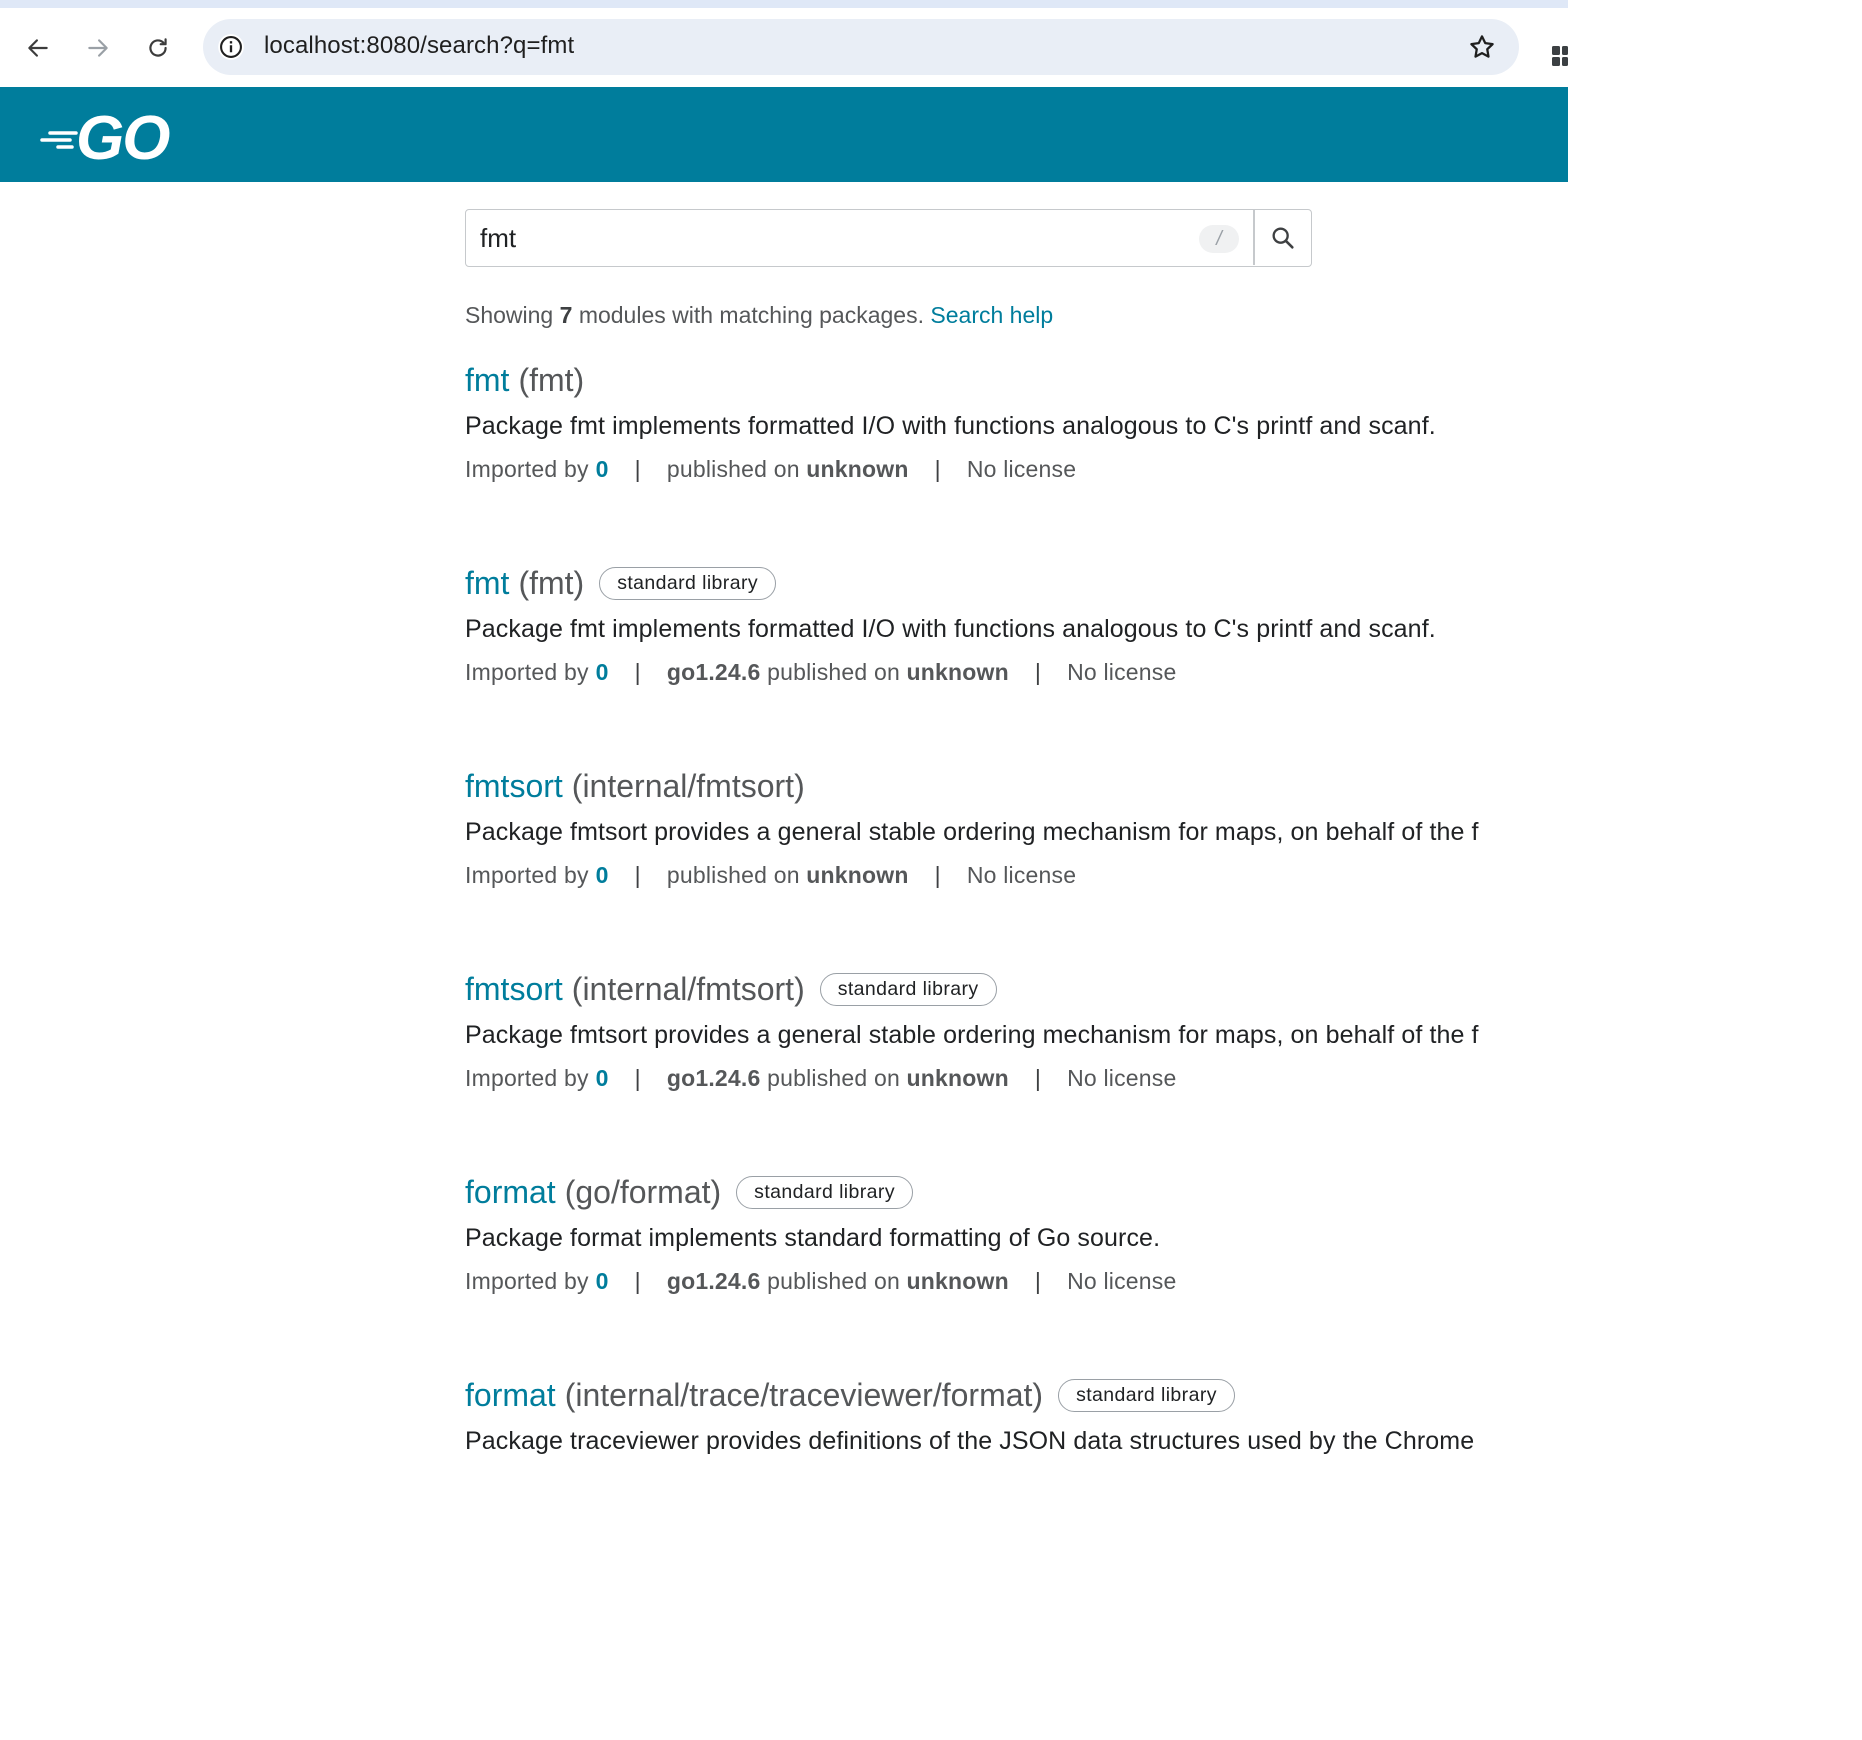 Image resolution: width=1862 pixels, height=1740 pixels. I want to click on result-title: fmt (fmt), so click(524, 380).